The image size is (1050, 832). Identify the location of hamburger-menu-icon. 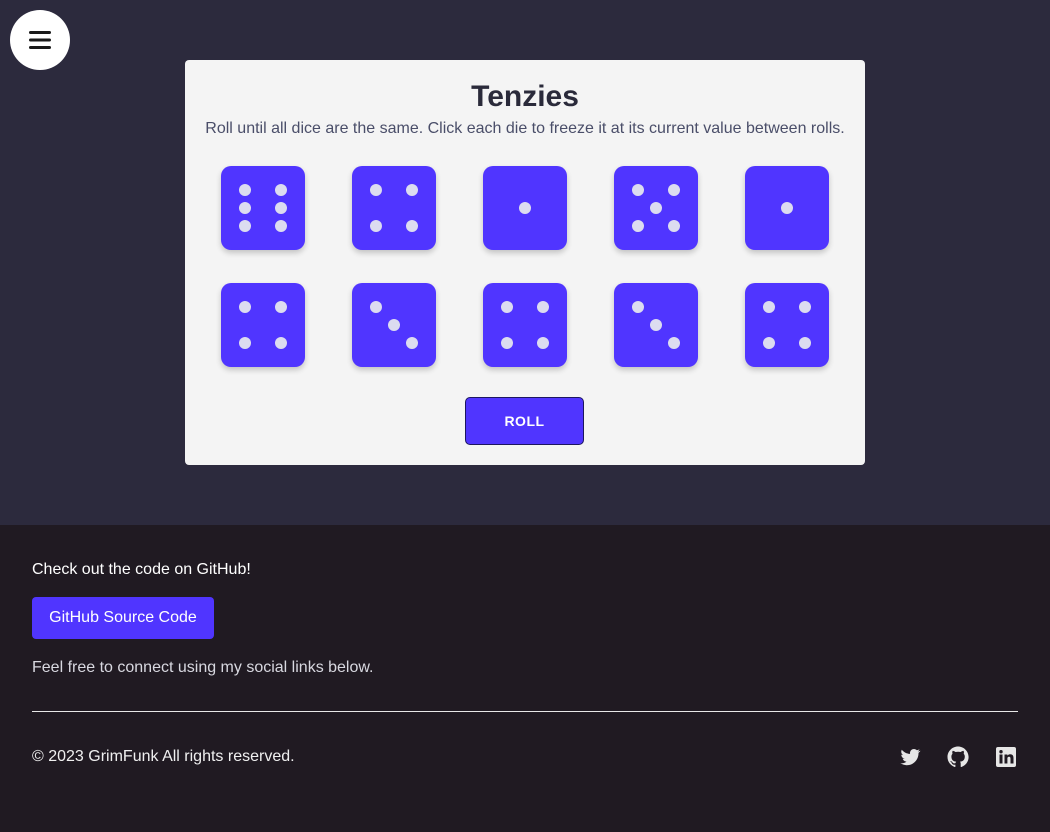
(40, 40).